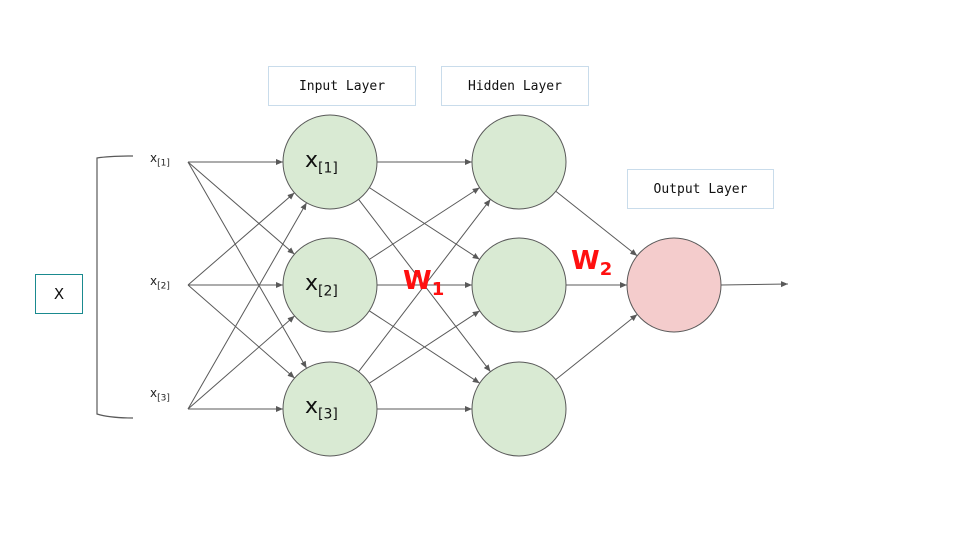 This screenshot has height=540, width=960. I want to click on weight-w1-label: W1, so click(423, 283).